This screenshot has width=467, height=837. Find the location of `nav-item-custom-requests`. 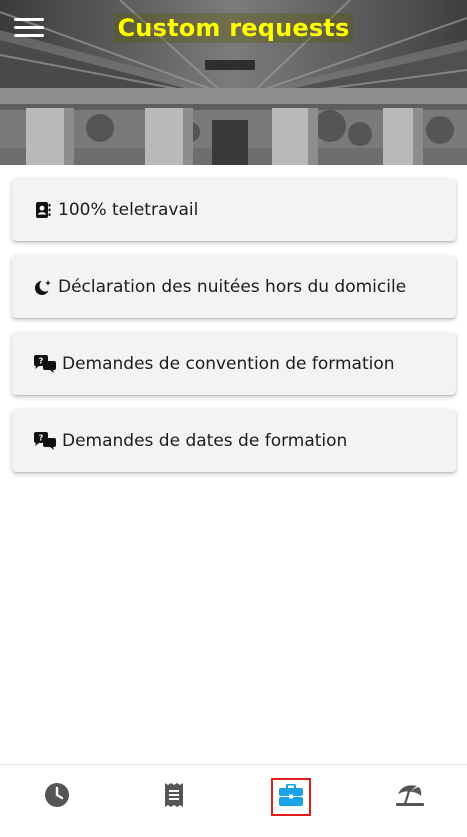

nav-item-custom-requests is located at coordinates (291, 797).